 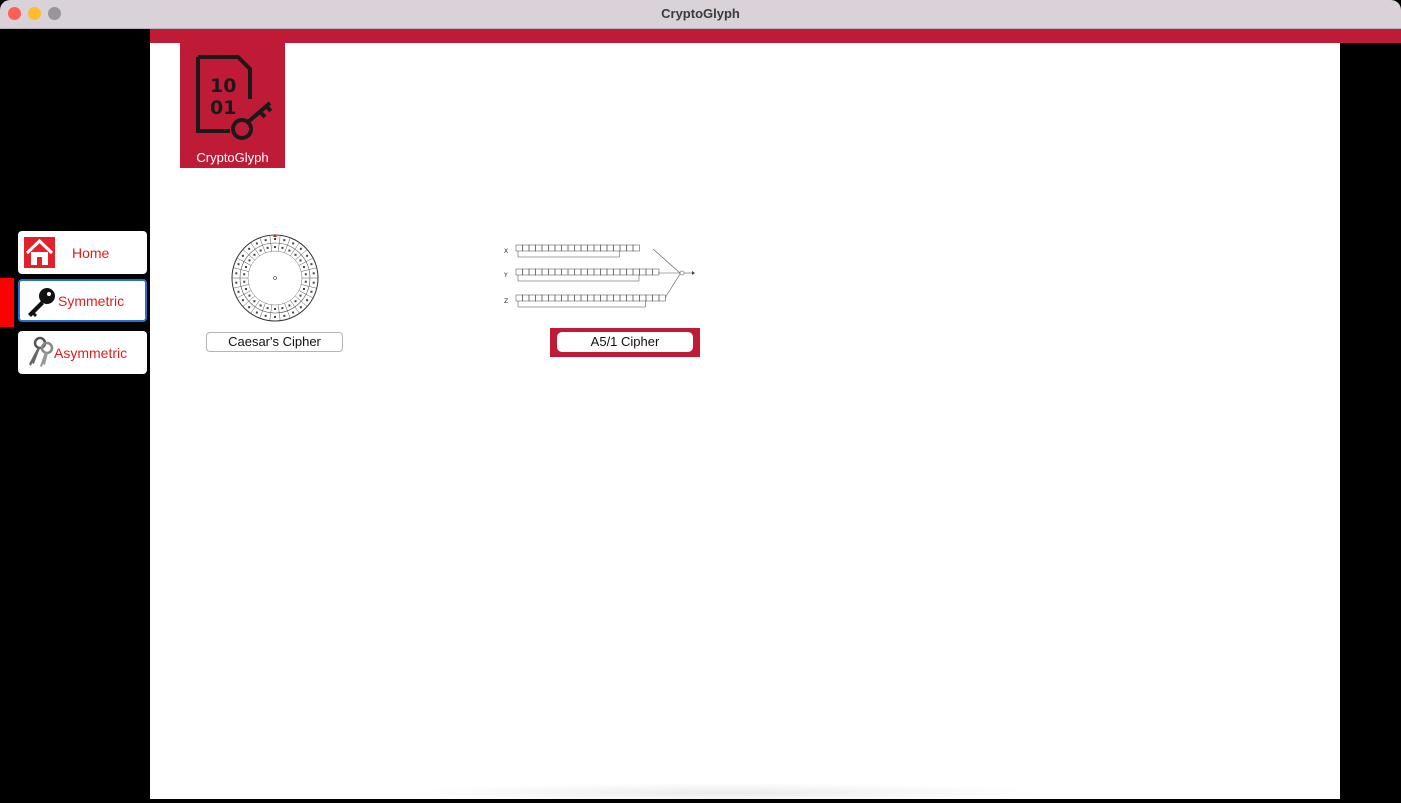 What do you see at coordinates (223, 108) in the screenshot?
I see `svg-text: 01` at bounding box center [223, 108].